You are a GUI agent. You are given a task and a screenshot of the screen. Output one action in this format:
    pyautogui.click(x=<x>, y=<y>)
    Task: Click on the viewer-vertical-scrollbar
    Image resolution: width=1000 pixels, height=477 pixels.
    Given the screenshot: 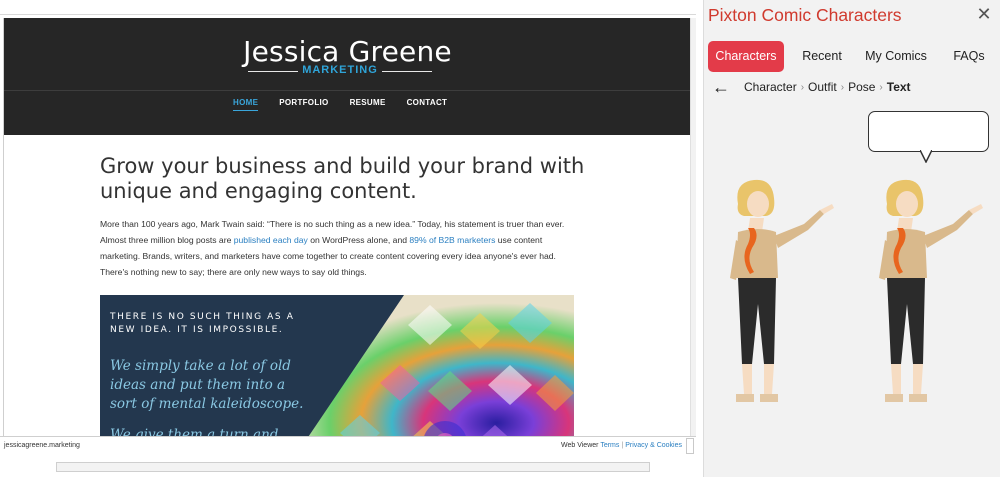 What is the action you would take?
    pyautogui.click(x=693, y=227)
    